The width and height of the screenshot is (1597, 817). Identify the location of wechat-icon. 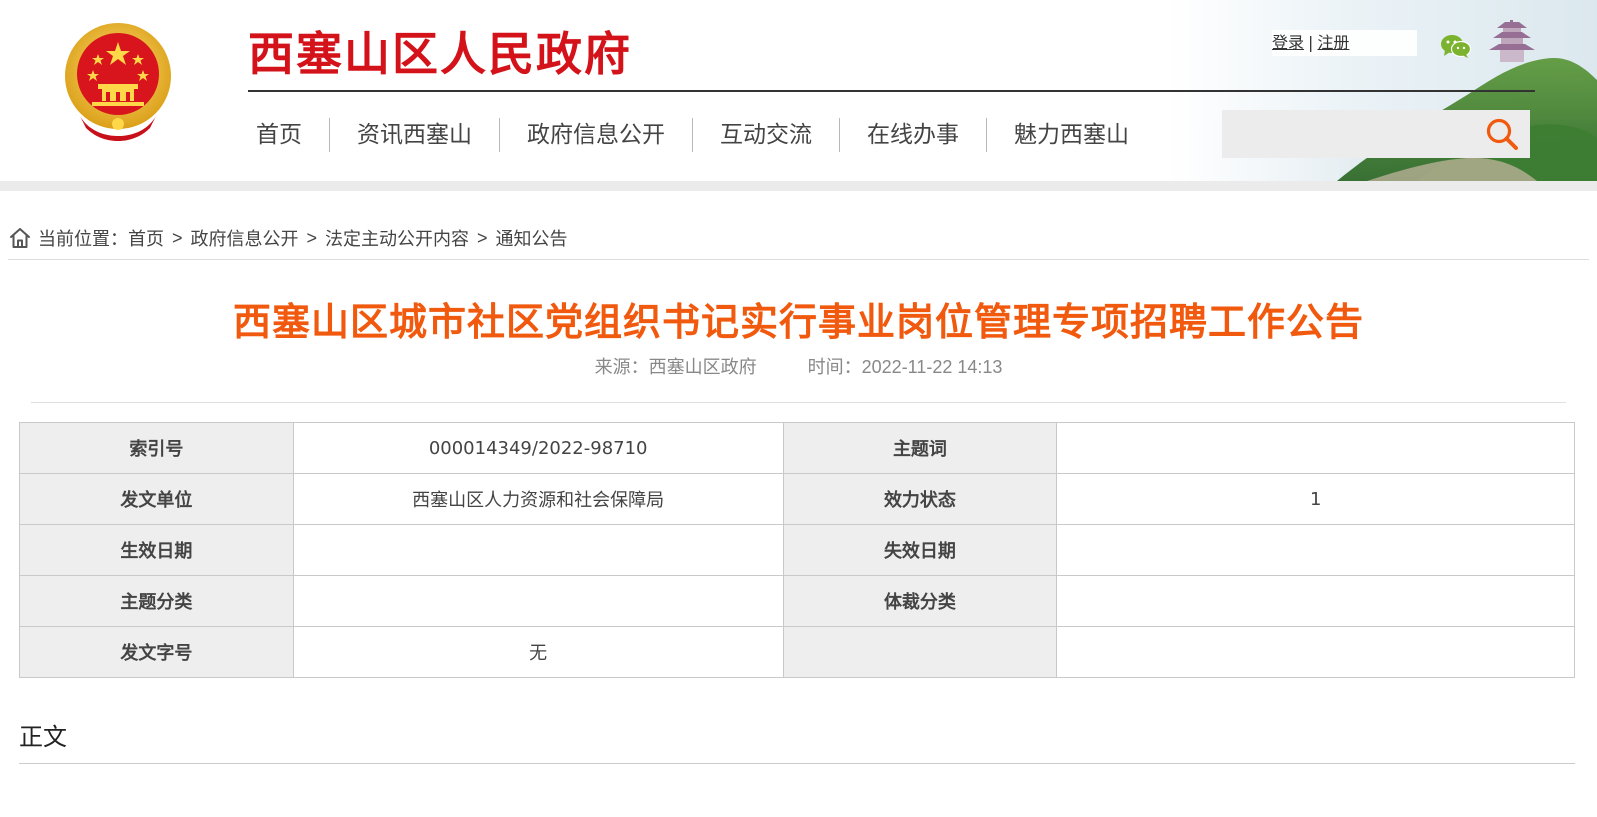
(1456, 46).